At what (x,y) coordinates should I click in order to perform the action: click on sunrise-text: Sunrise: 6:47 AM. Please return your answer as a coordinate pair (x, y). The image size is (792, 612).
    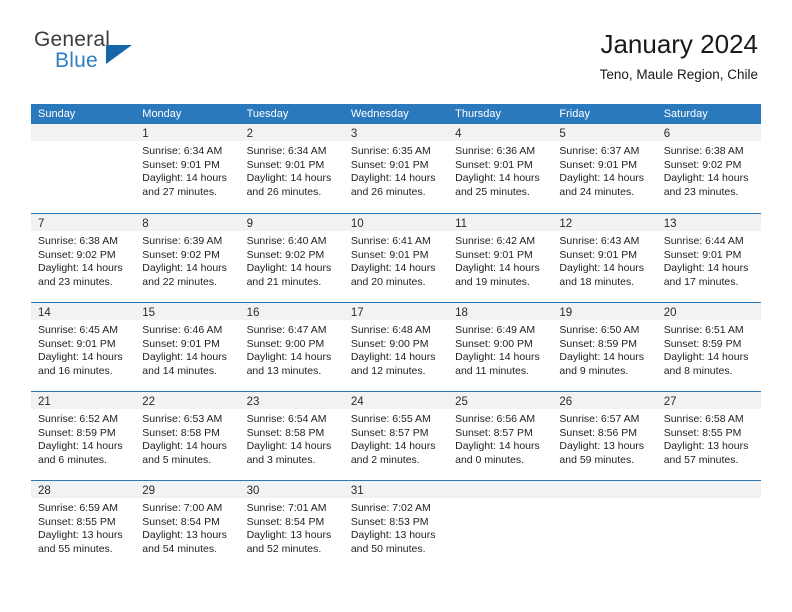
    Looking at the image, I should click on (286, 330).